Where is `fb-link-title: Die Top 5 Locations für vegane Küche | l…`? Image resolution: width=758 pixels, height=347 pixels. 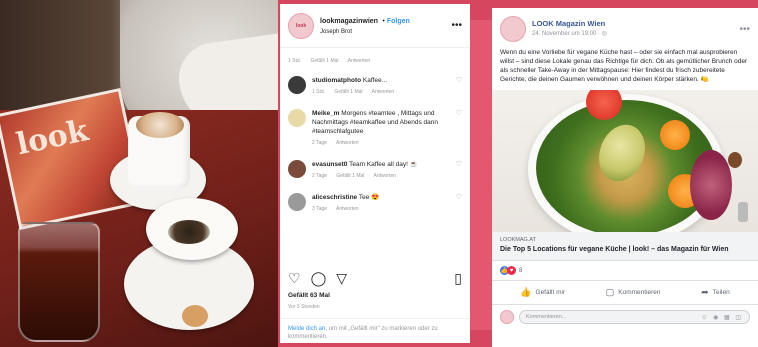 fb-link-title: Die Top 5 Locations für vegane Küche | l… is located at coordinates (625, 249).